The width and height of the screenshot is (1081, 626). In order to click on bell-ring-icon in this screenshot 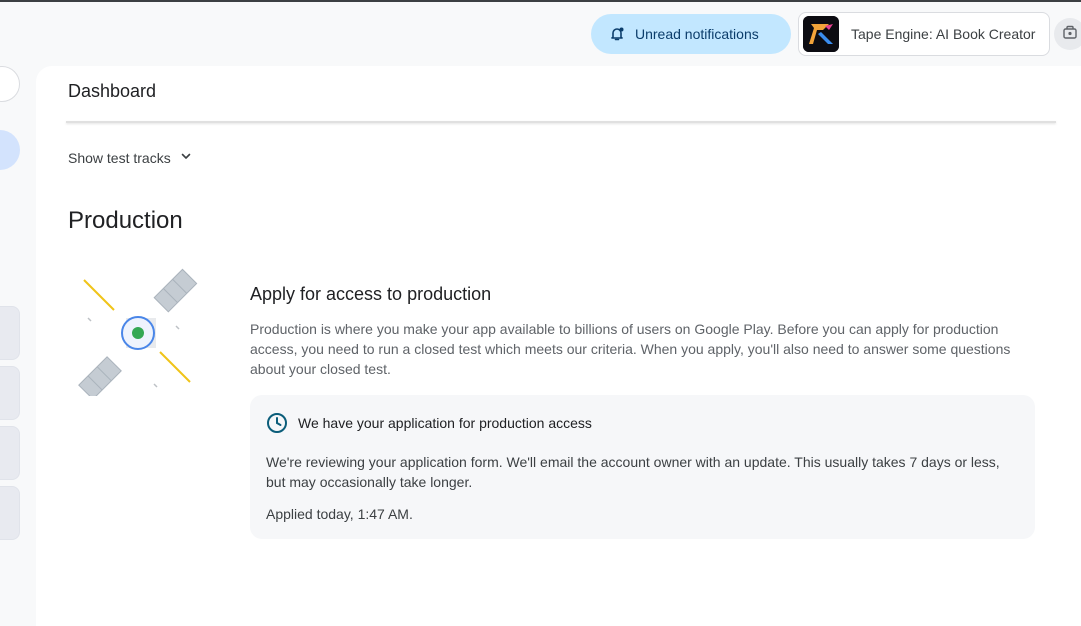, I will do `click(617, 34)`.